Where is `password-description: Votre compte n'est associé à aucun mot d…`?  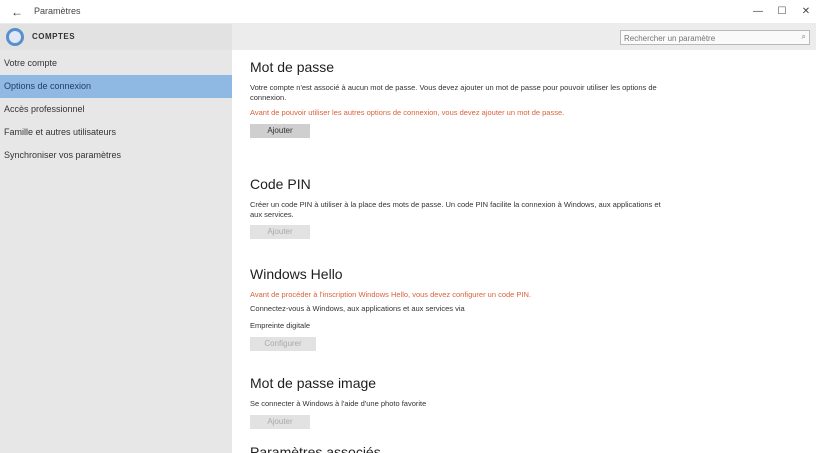 password-description: Votre compte n'est associé à aucun mot d… is located at coordinates (453, 92).